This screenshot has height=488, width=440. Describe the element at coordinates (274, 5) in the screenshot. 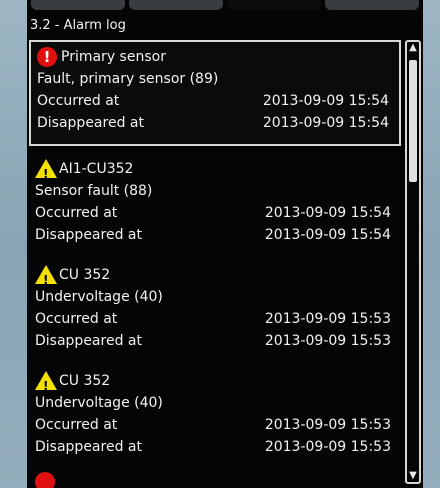

I see `tab-alarm` at that location.